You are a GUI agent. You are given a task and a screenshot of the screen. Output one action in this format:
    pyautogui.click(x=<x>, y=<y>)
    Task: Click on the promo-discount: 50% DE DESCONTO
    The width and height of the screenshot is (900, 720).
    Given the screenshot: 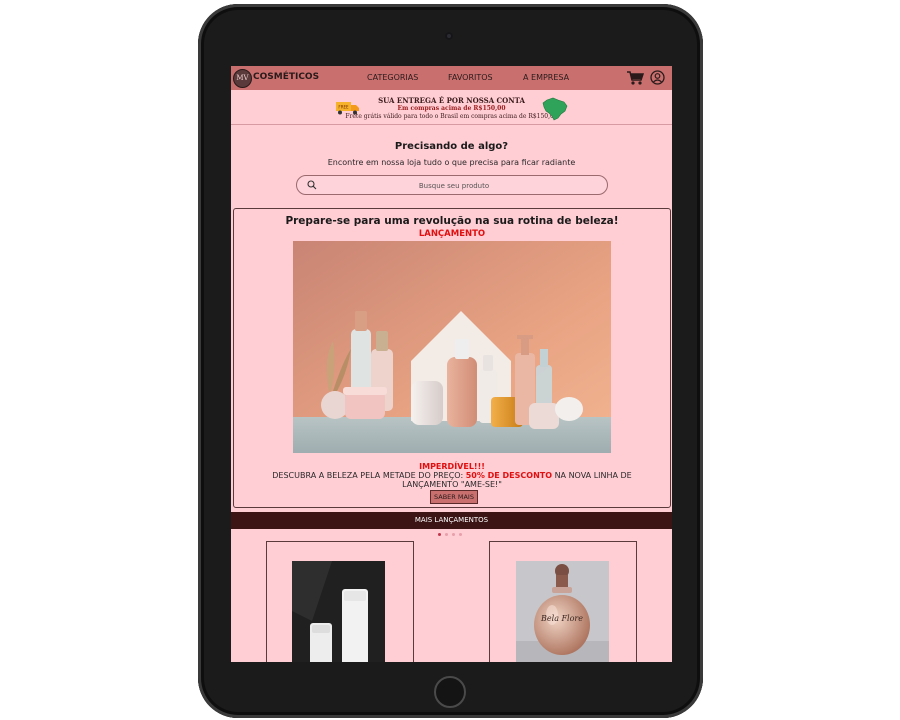 What is the action you would take?
    pyautogui.click(x=509, y=475)
    